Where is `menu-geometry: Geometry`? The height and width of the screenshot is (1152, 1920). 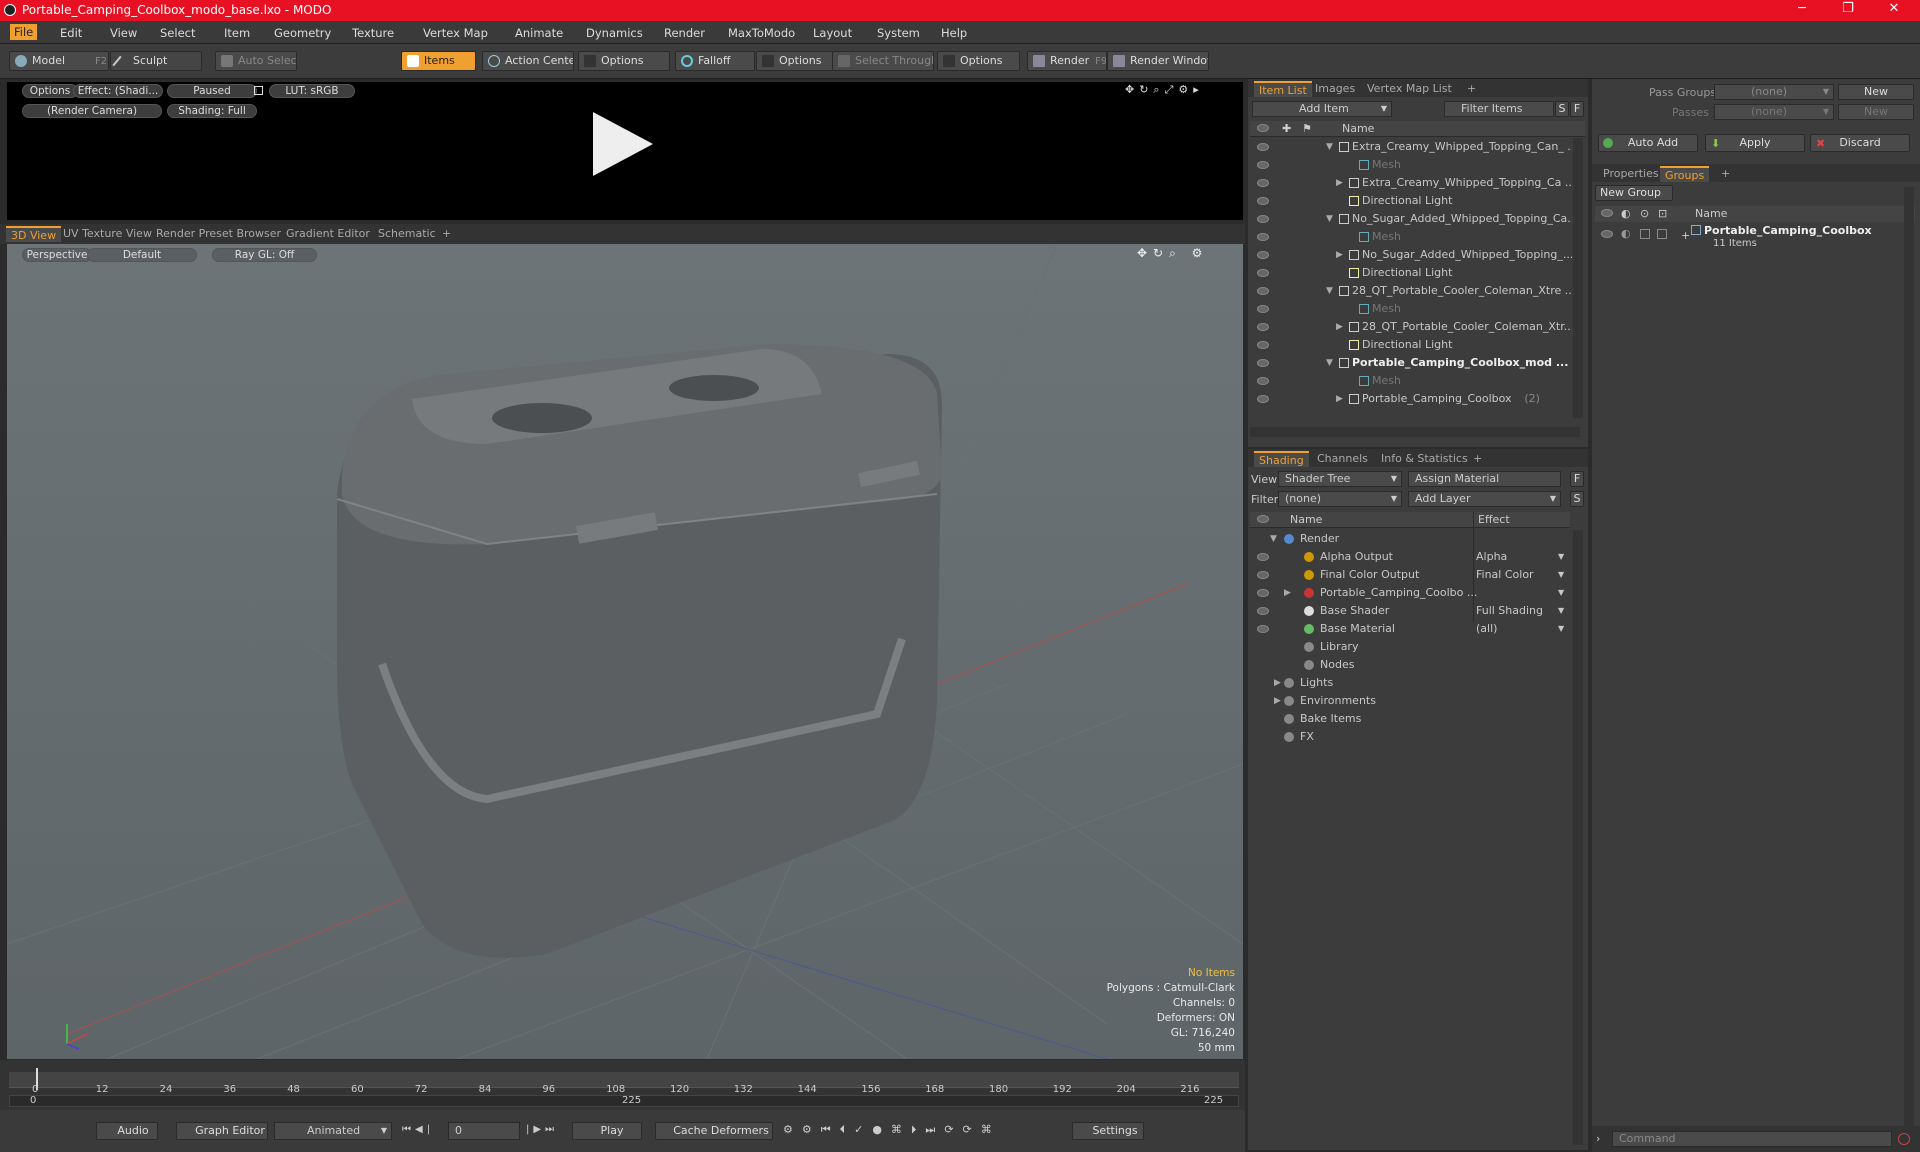
menu-geometry: Geometry is located at coordinates (302, 33).